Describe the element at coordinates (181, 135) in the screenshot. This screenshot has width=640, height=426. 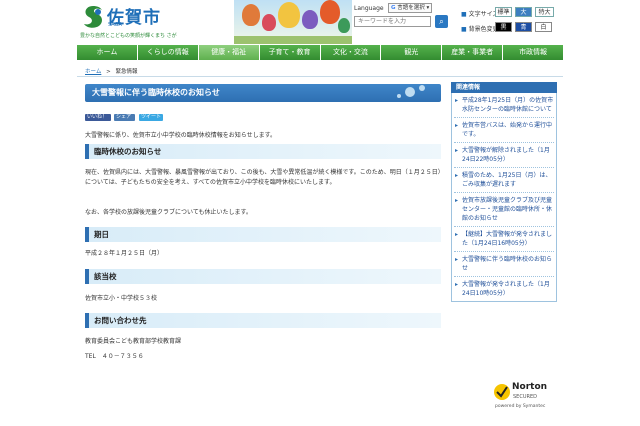
I see `intro-text: 大雪警報に係り、佐賀市立小中学校の臨時休校情報をお知らせします。` at that location.